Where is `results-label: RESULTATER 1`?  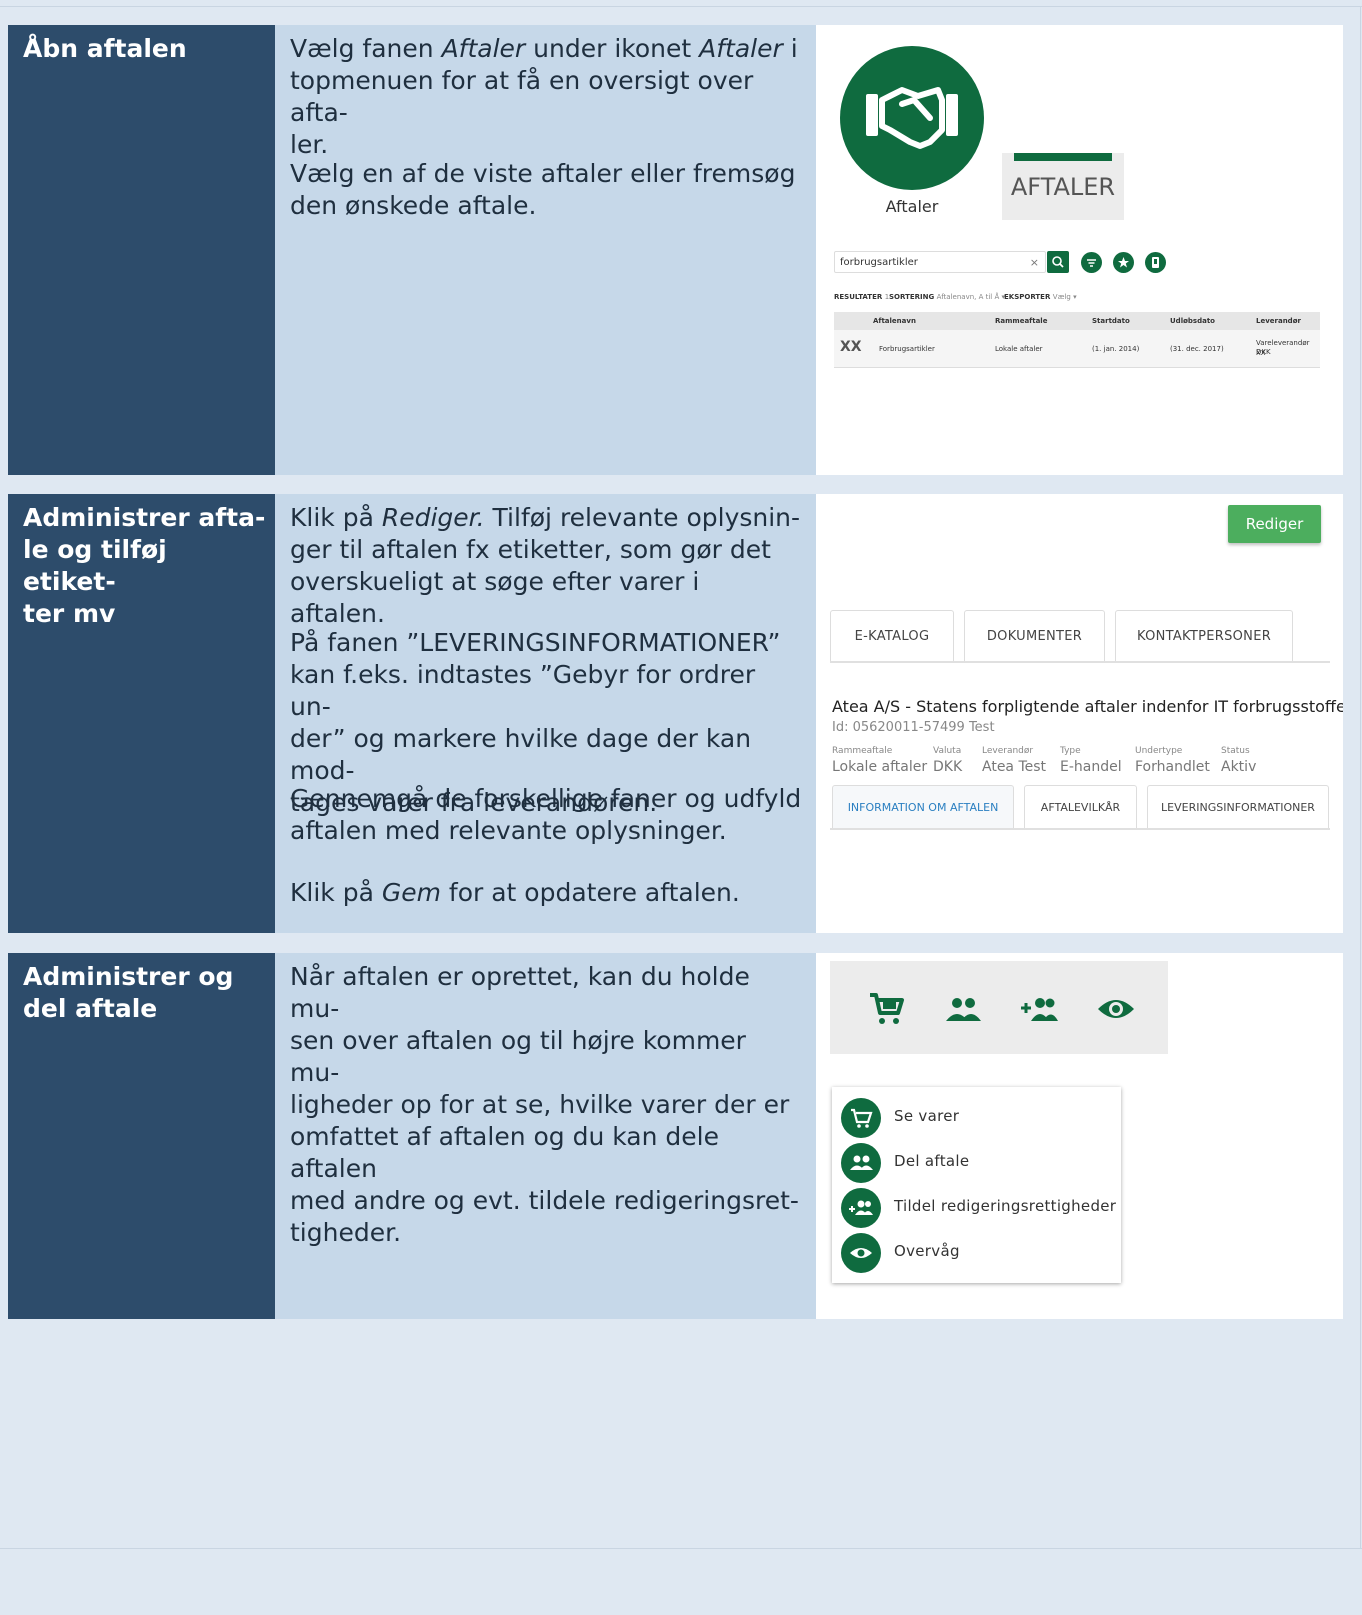
results-label: RESULTATER 1 is located at coordinates (862, 297).